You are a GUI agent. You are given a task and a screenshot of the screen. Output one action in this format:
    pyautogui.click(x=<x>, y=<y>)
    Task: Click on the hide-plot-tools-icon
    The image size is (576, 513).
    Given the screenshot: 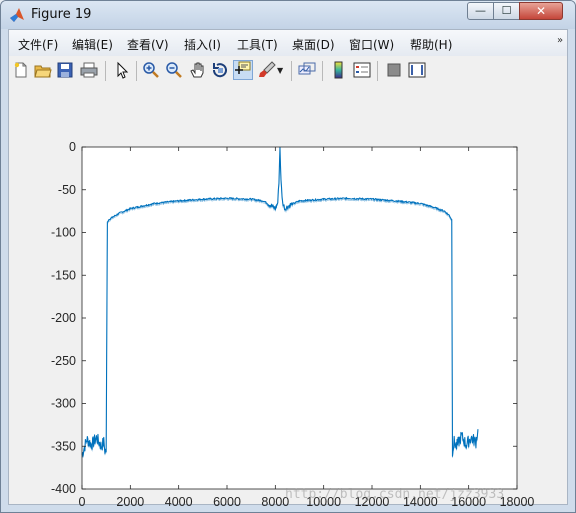 What is the action you would take?
    pyautogui.click(x=394, y=70)
    